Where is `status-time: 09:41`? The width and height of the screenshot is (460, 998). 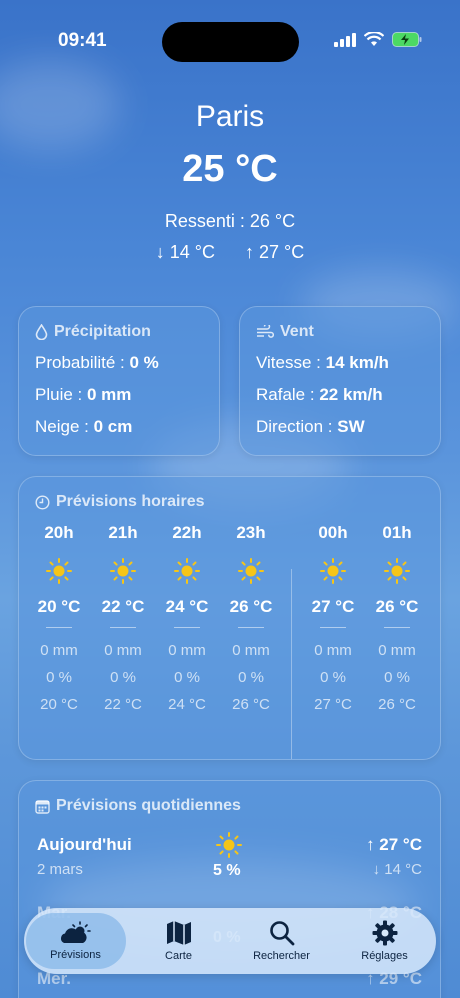
status-time: 09:41 is located at coordinates (82, 40).